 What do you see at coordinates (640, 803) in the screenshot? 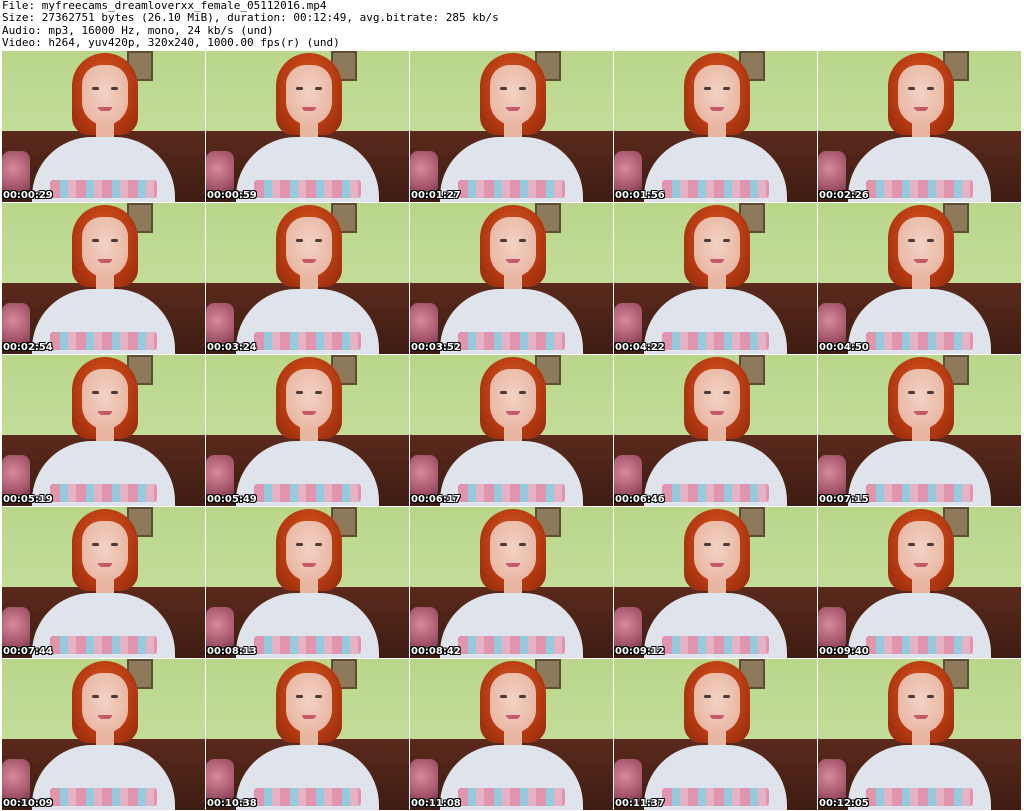
I see `frame-timestamp: 00:11:37` at bounding box center [640, 803].